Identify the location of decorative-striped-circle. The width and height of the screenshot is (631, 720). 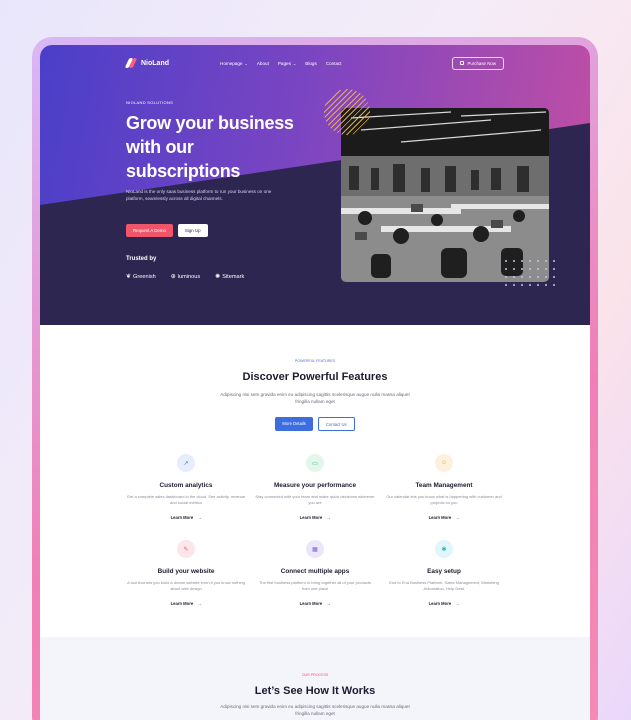
(347, 112).